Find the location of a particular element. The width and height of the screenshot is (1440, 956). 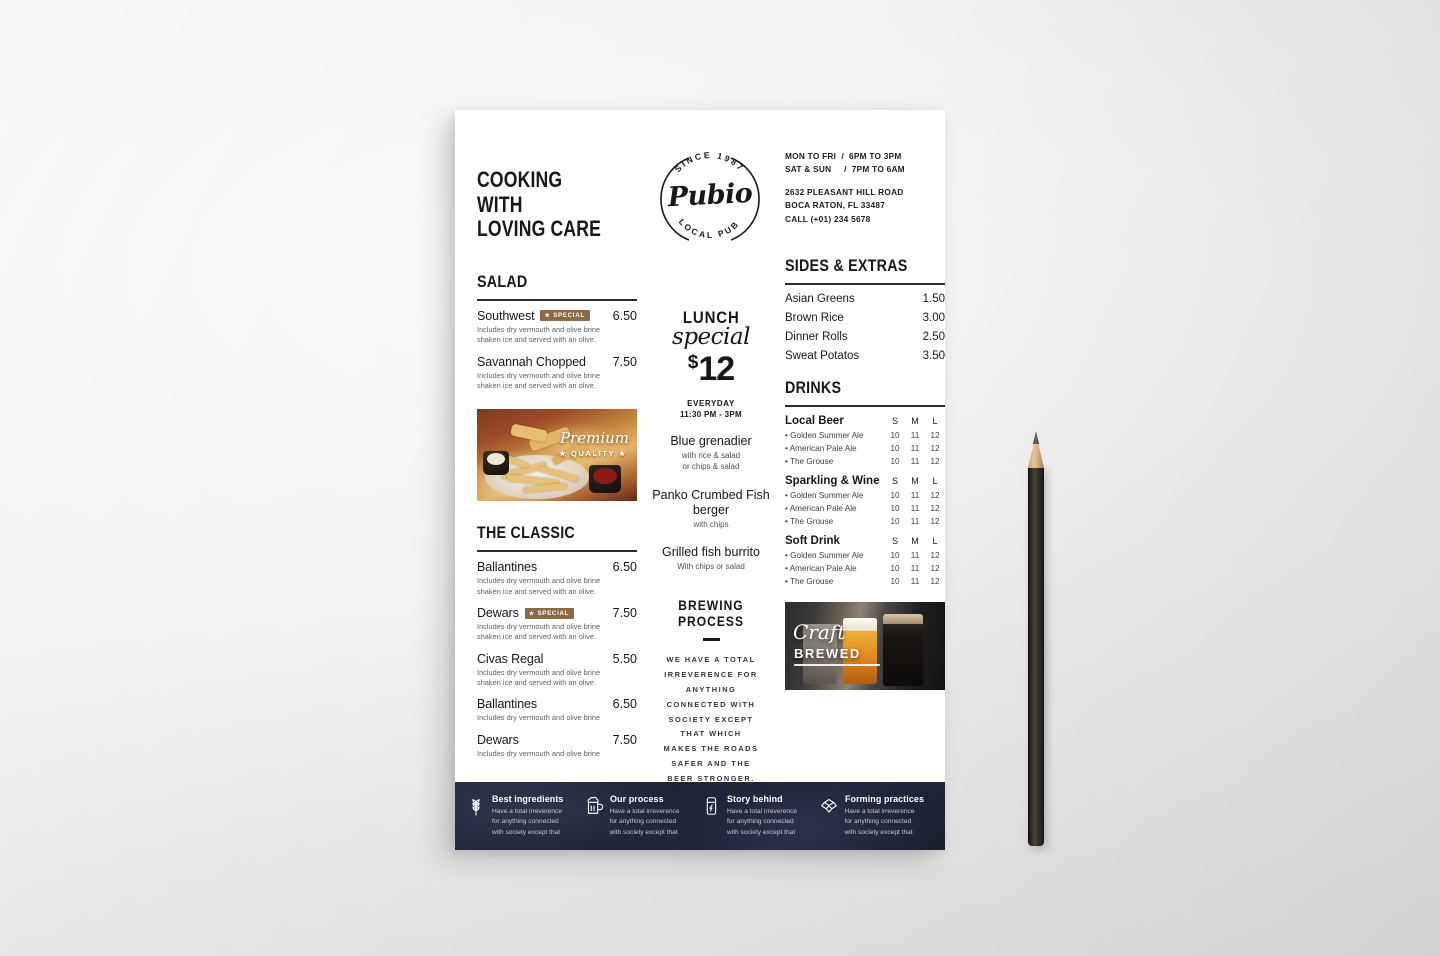

lunch-dish-name: Panko Crumbed Fish berger is located at coordinates (711, 502).